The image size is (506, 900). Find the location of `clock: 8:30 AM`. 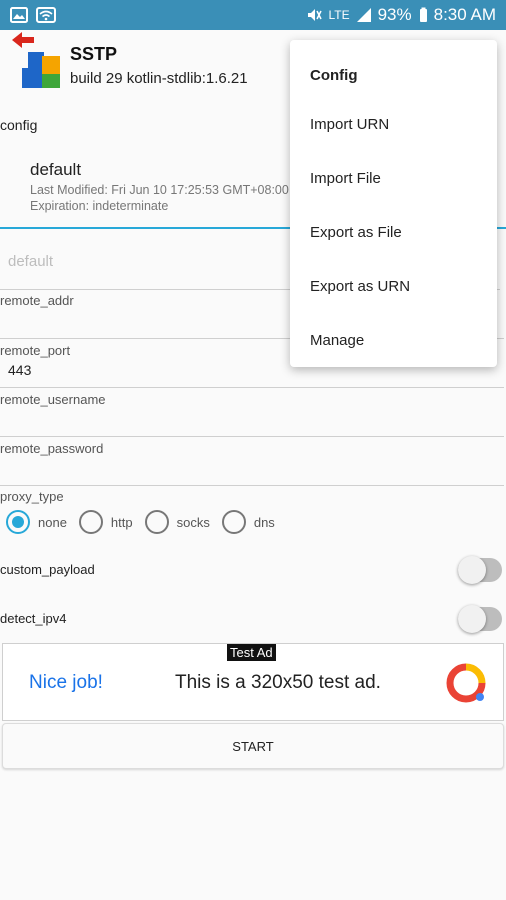

clock: 8:30 AM is located at coordinates (464, 14).